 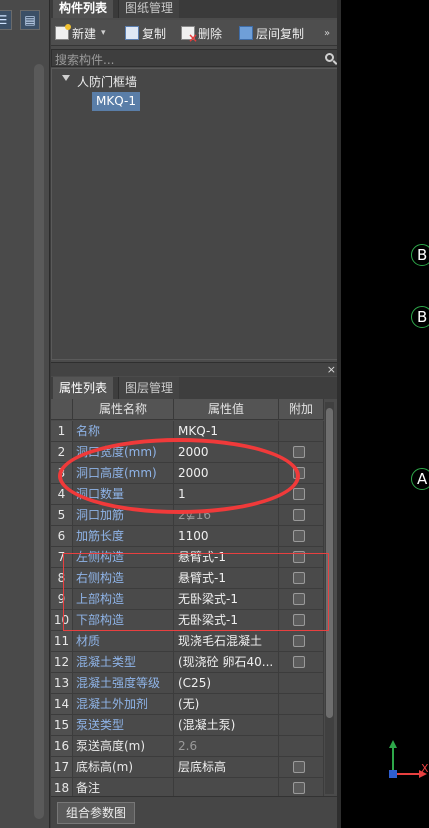 I want to click on component-toolbar: 新建 ▾ 复制 删除 层间复制 », so click(x=195, y=33).